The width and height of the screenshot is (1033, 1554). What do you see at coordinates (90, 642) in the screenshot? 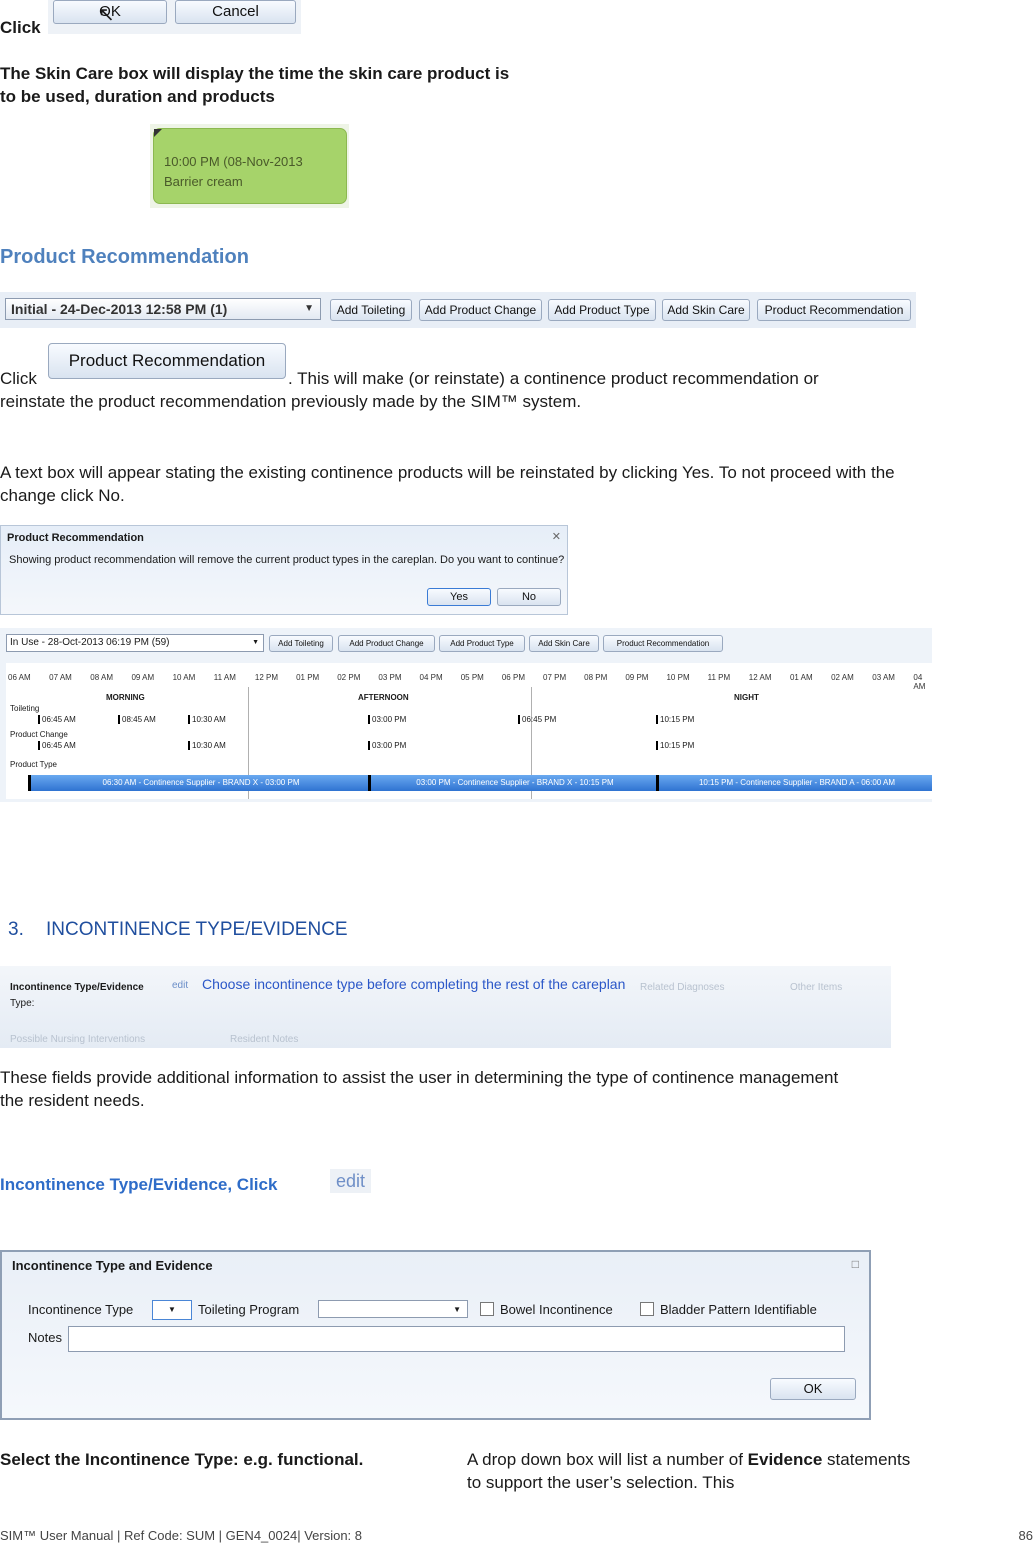
I see `dropdown-value: In Use - 28-Oct-2013 06:19 PM (59)` at bounding box center [90, 642].